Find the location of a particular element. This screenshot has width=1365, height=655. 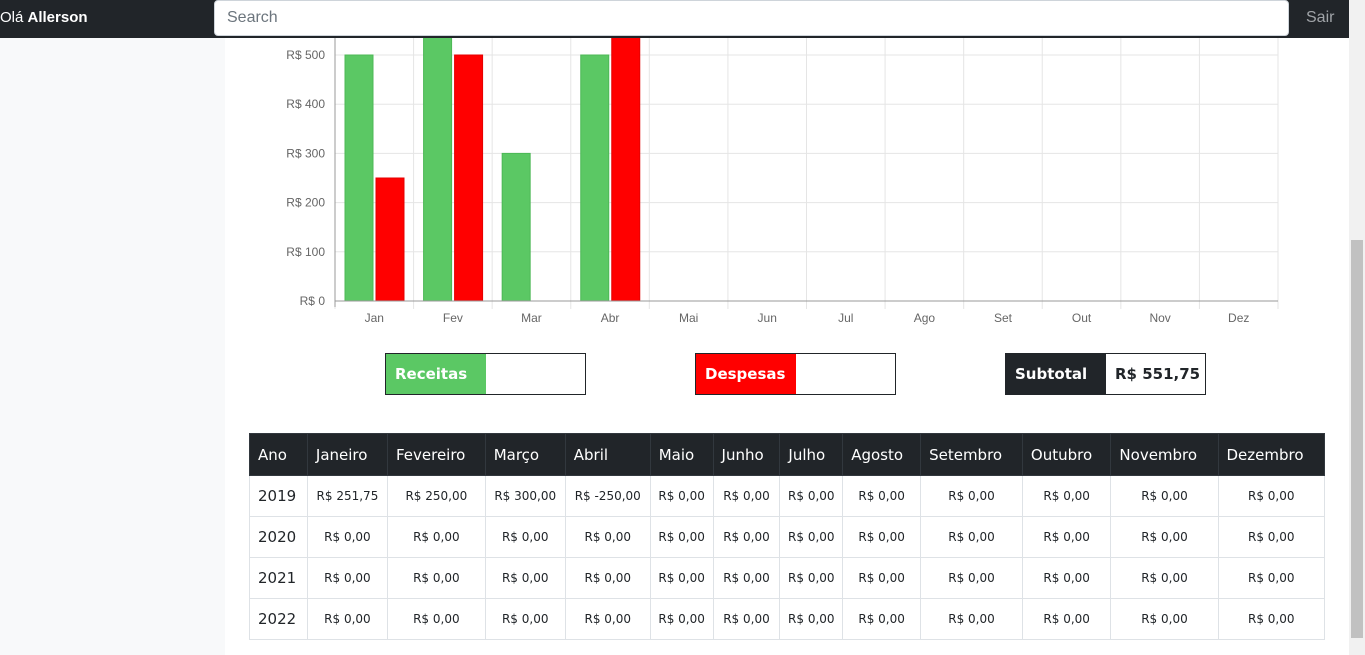

receitas-summary: Receitas is located at coordinates (485, 374).